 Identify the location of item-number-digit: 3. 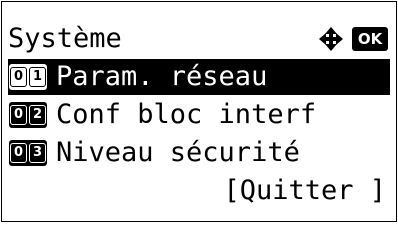
(37, 153).